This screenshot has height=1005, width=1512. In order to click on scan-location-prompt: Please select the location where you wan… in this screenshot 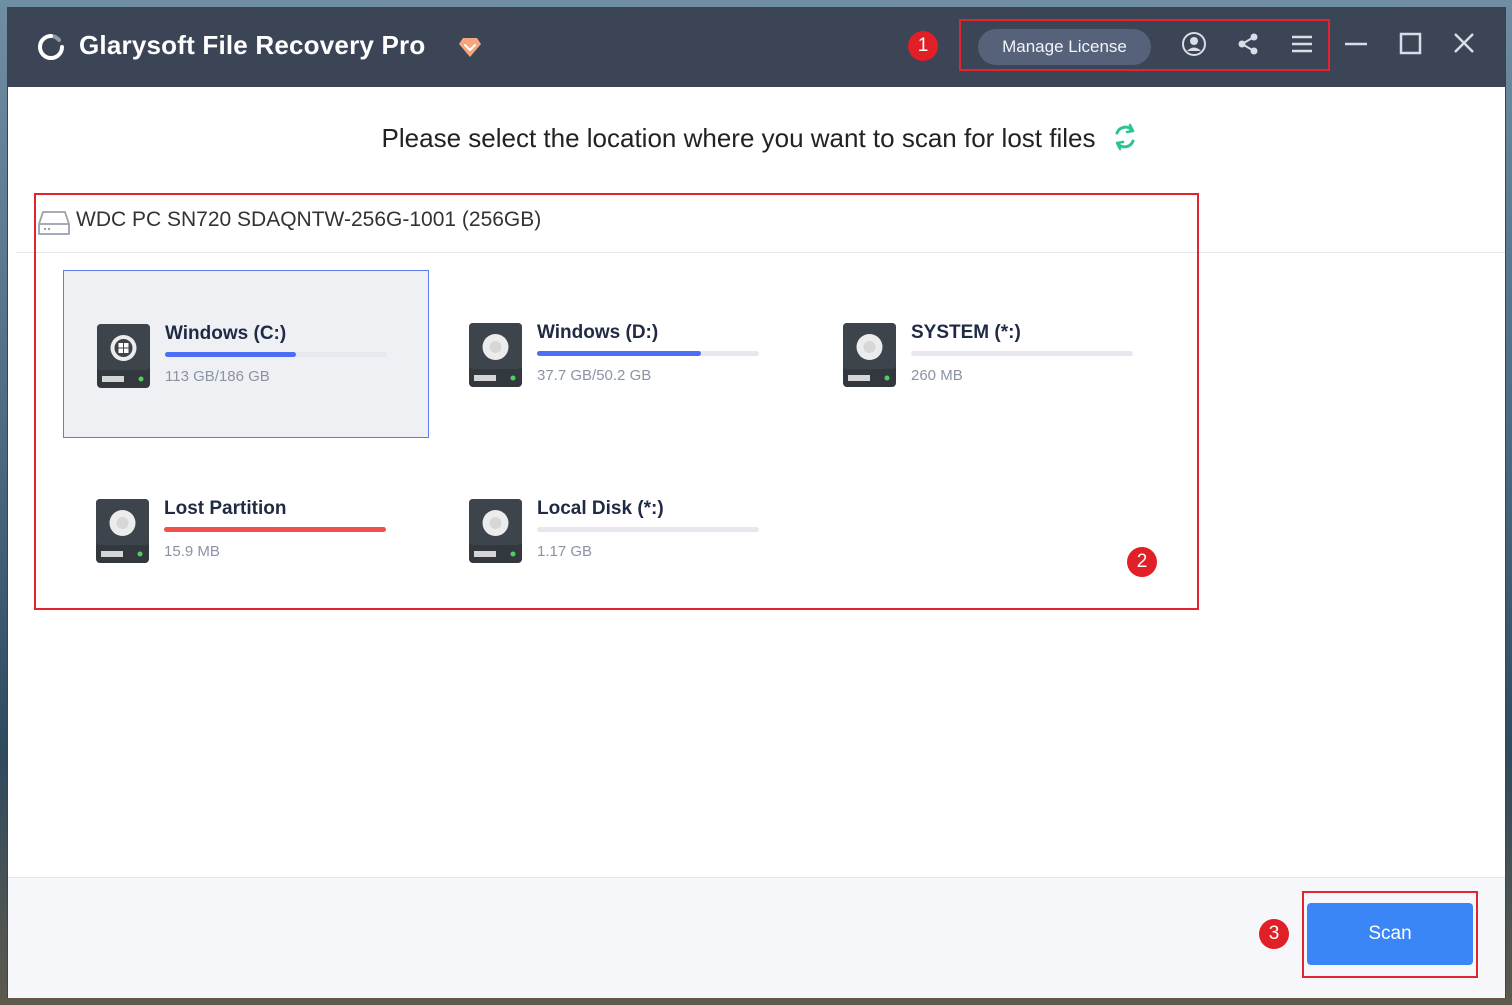, I will do `click(756, 138)`.